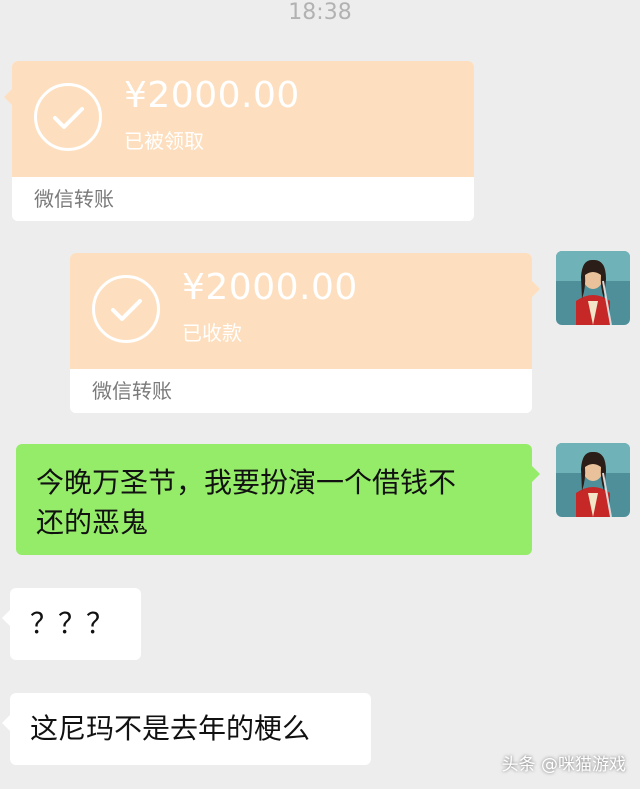 The height and width of the screenshot is (789, 640). What do you see at coordinates (239, 119) in the screenshot?
I see `transfer-card-top: ¥2000.00 已被领取` at bounding box center [239, 119].